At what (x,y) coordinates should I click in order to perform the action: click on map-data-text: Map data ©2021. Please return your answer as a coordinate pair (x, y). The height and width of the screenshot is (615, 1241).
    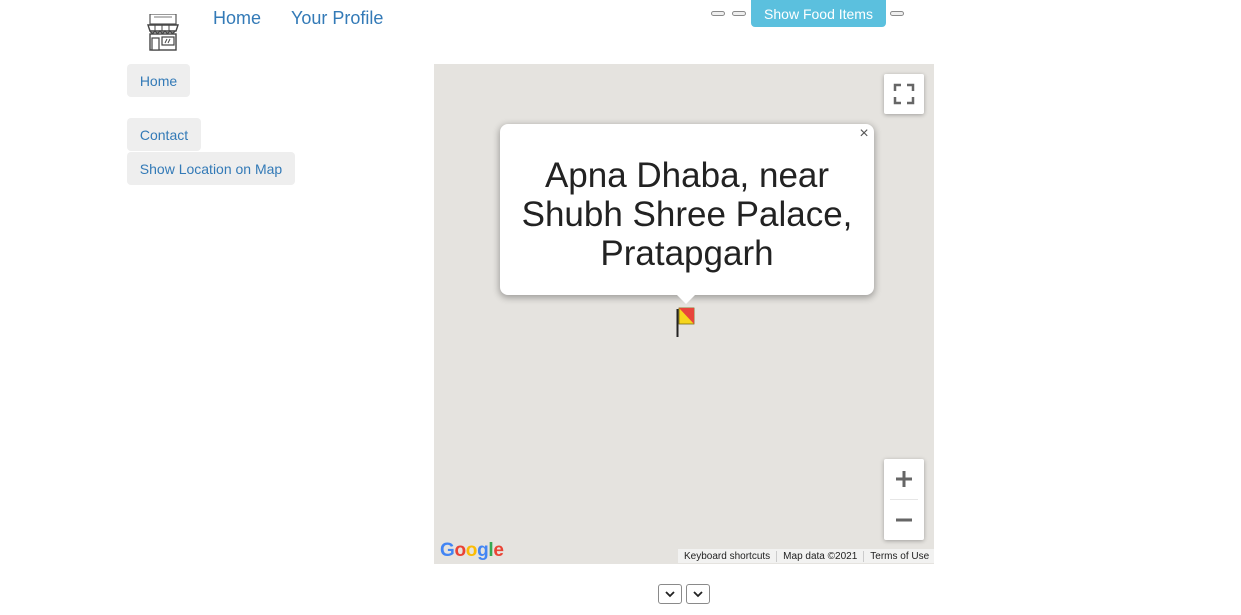
    Looking at the image, I should click on (819, 556).